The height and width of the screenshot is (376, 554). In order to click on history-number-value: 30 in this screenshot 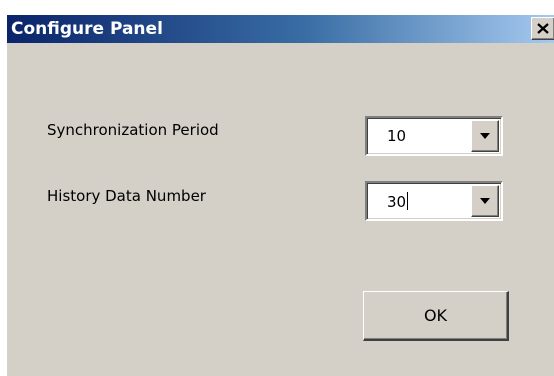, I will do `click(397, 202)`.